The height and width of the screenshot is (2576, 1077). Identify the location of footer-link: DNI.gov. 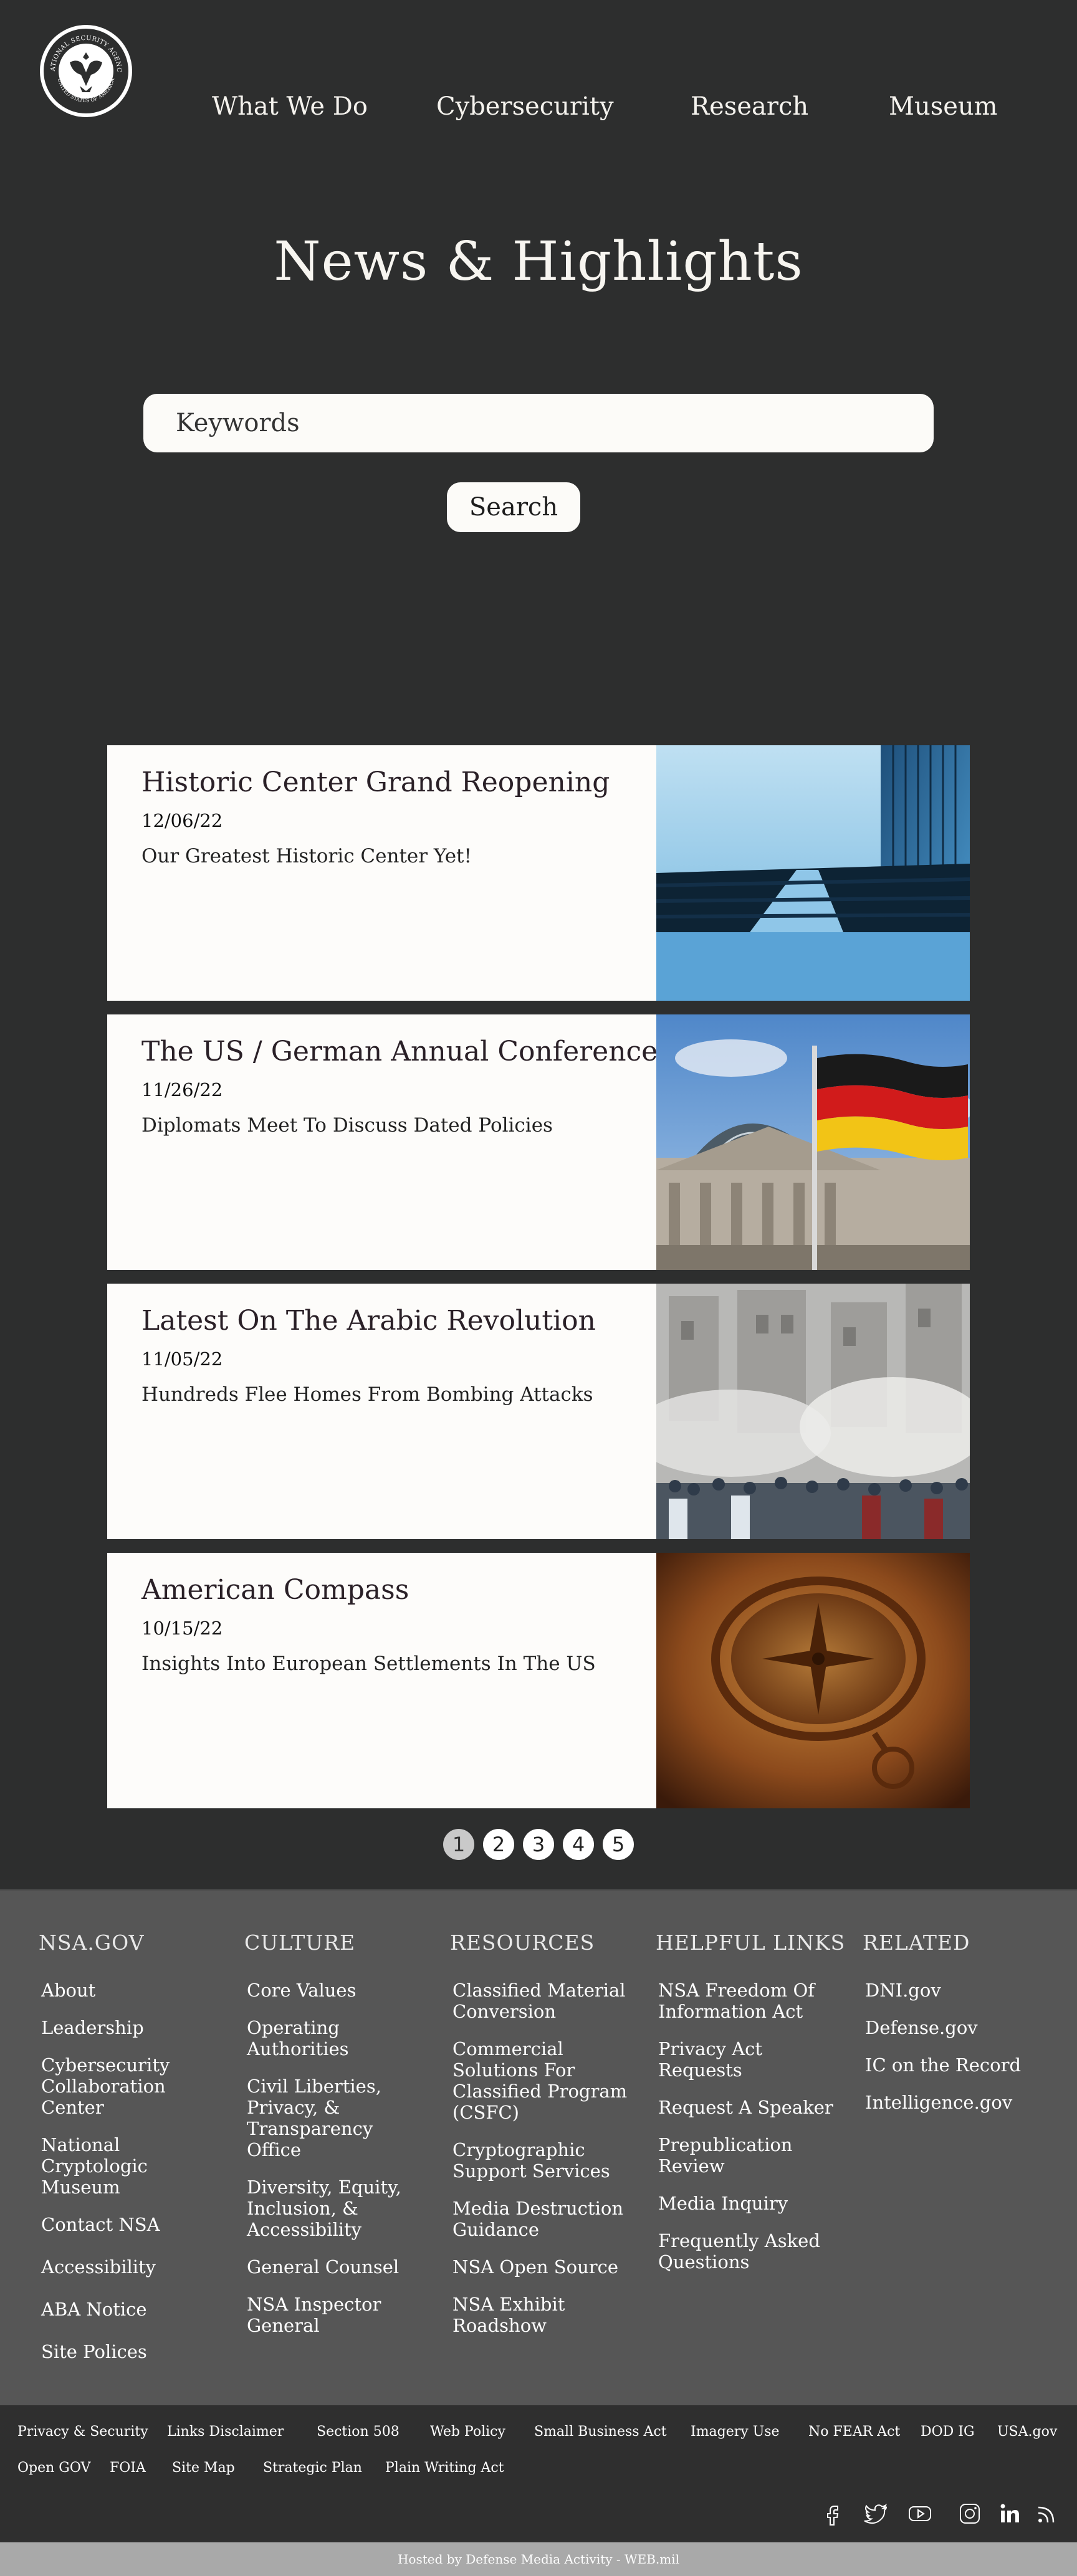
(962, 1990).